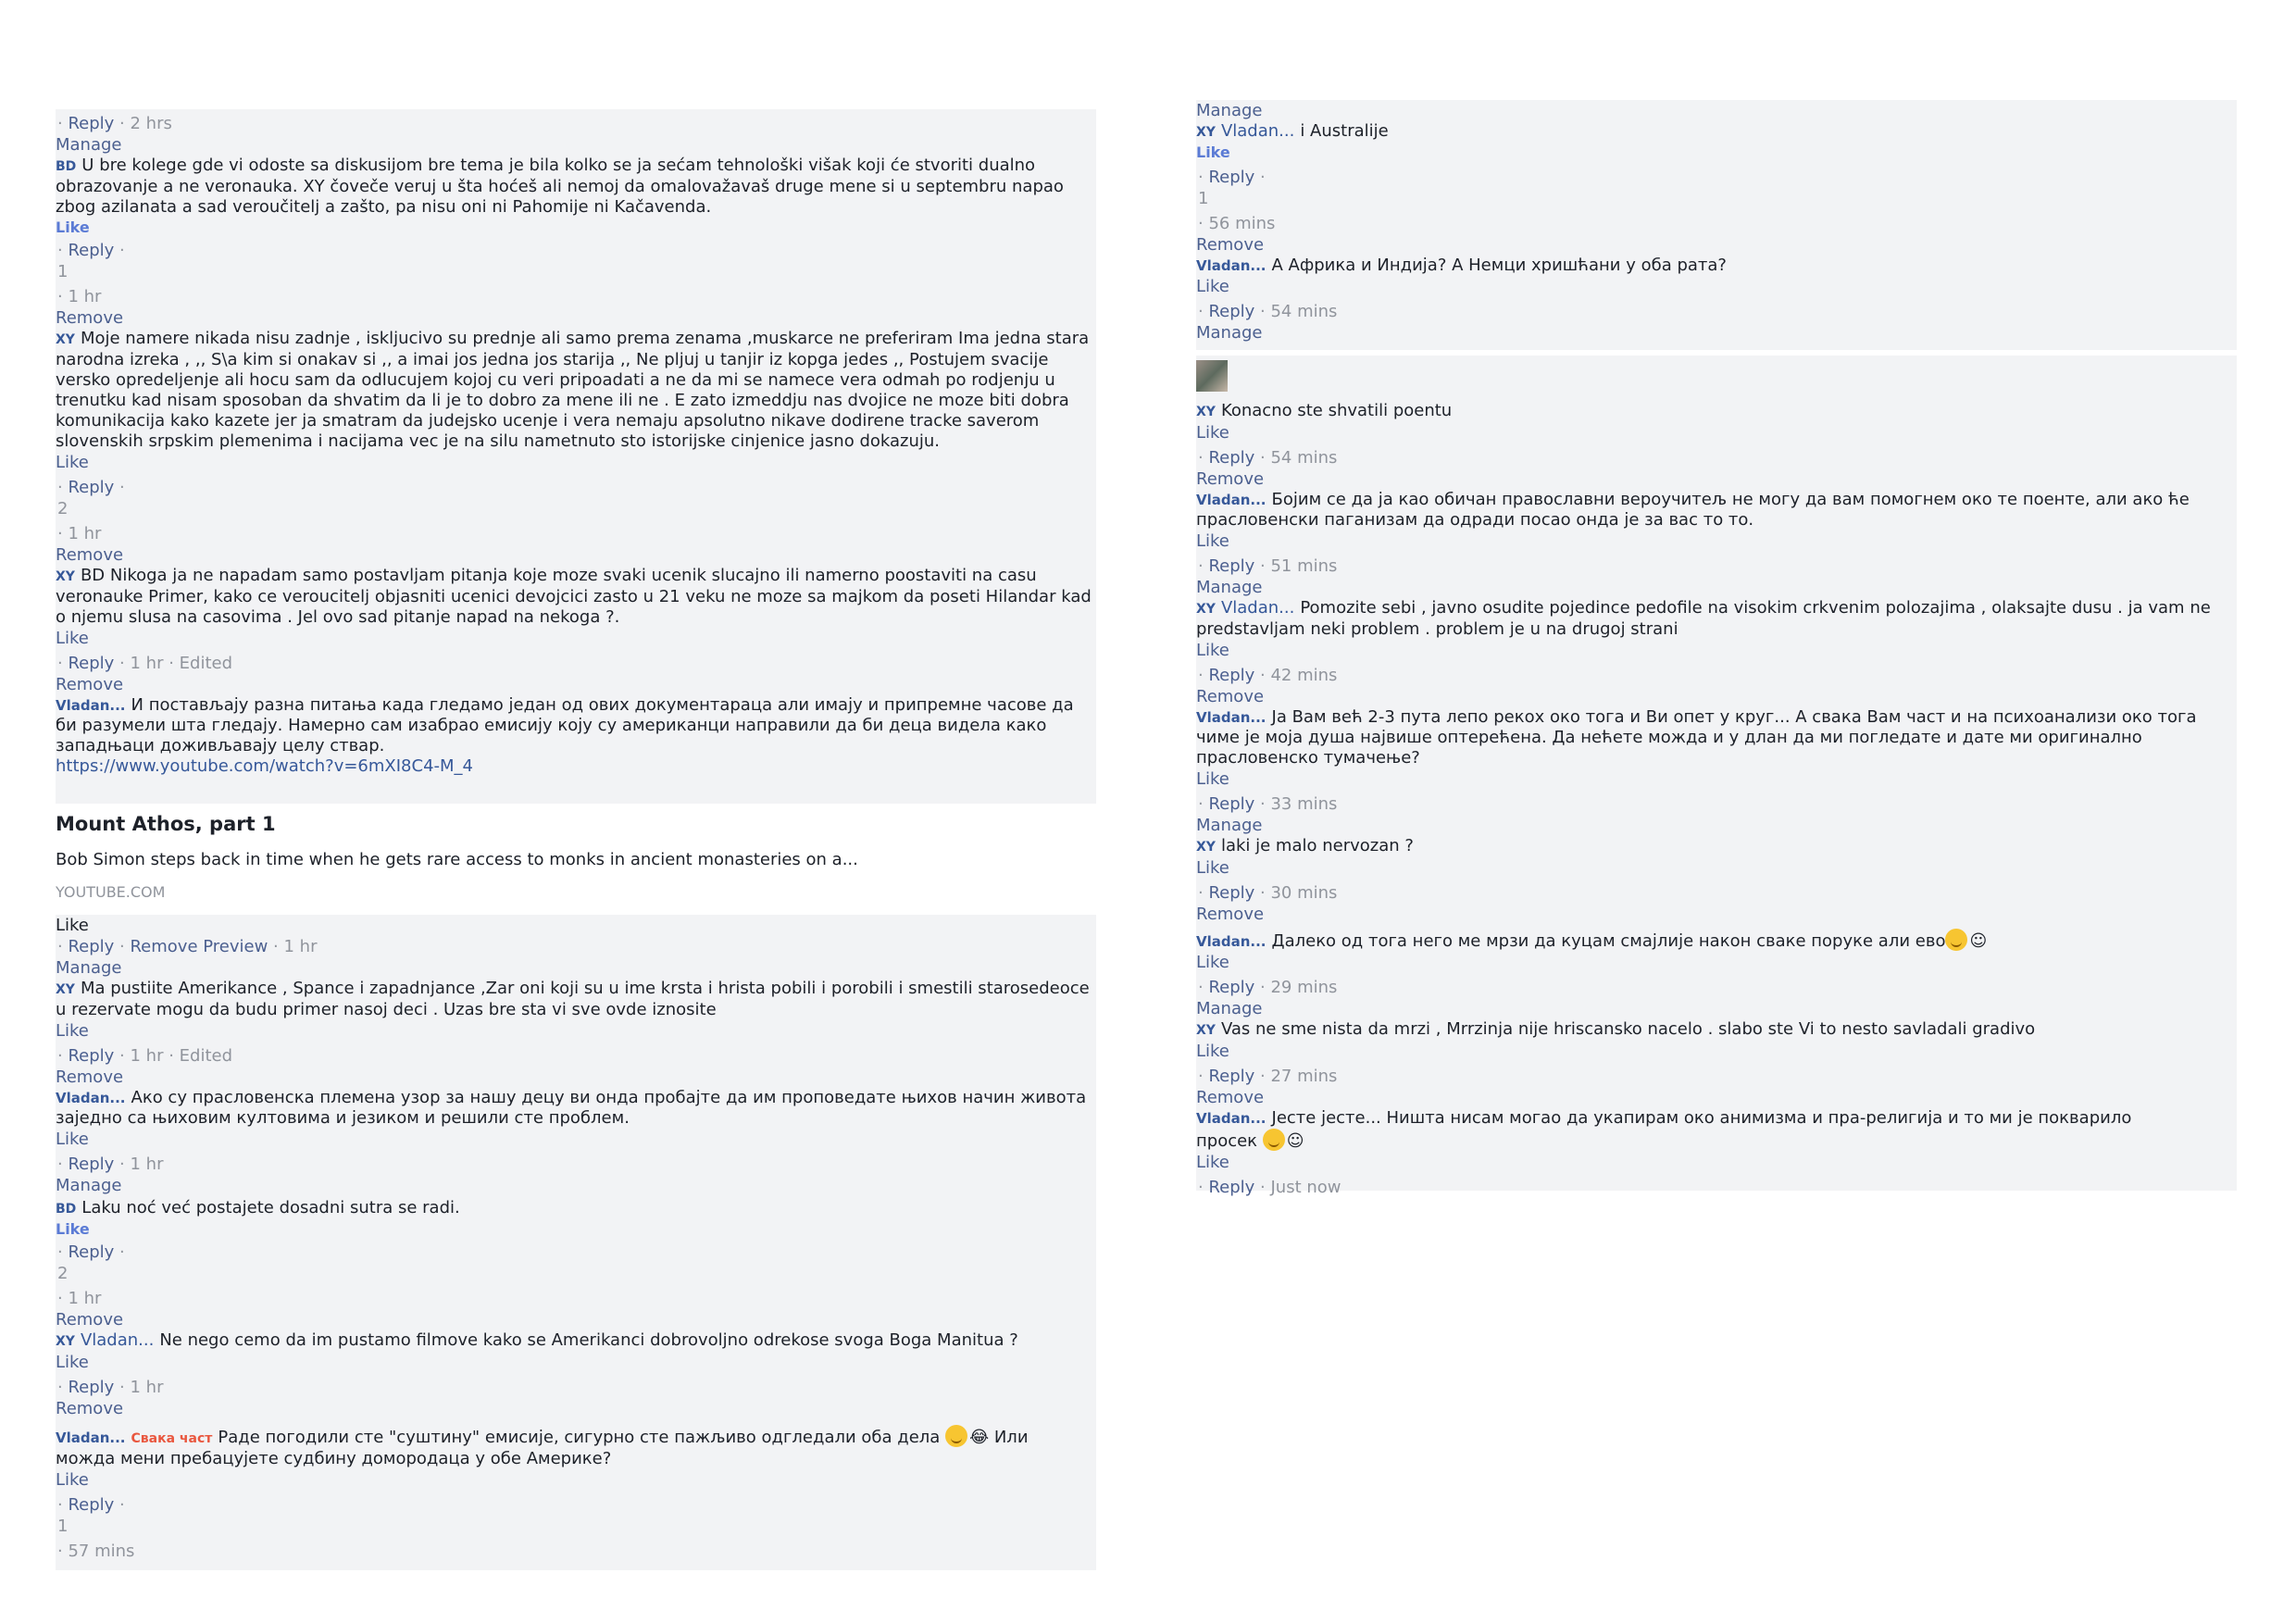 The height and width of the screenshot is (1623, 2296). I want to click on comment-text: laki je malo nervozan ?, so click(1317, 845).